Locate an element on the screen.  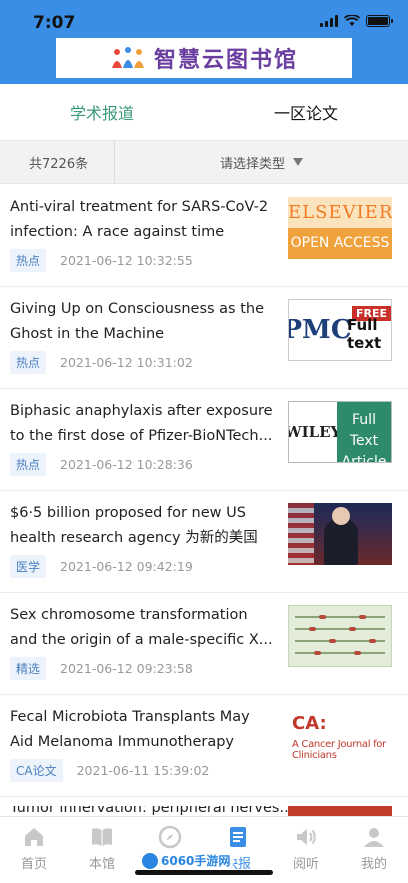
user-icon is located at coordinates (374, 837).